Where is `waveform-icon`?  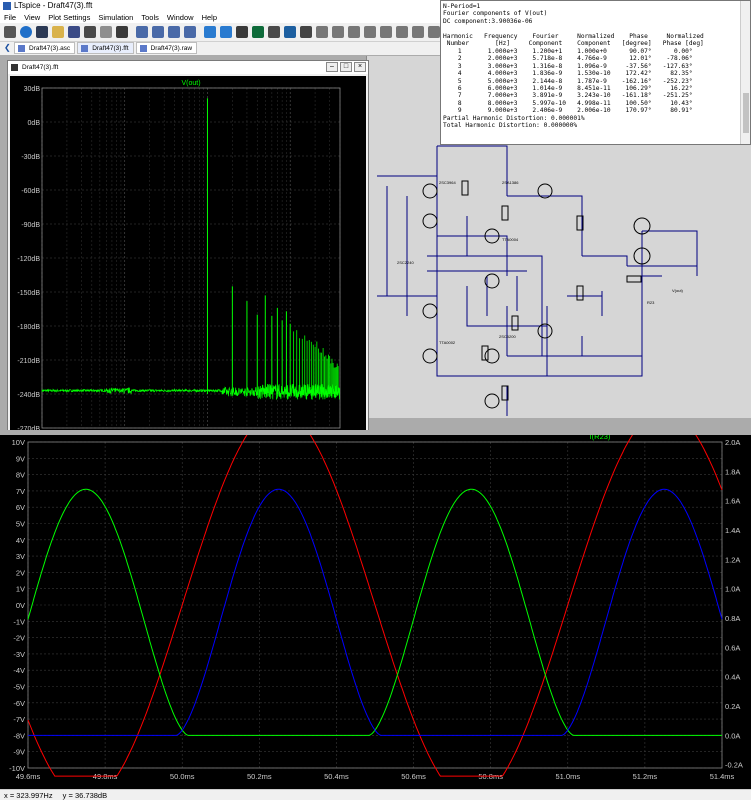 waveform-icon is located at coordinates (274, 32).